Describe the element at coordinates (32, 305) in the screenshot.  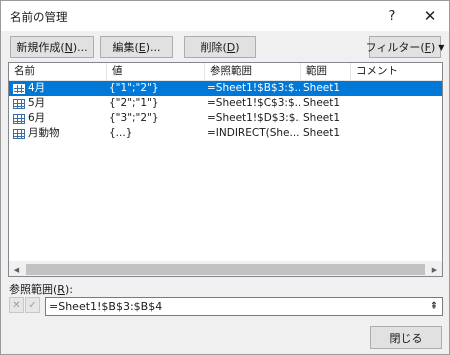
I see `confirm-edit-icon: ✓` at that location.